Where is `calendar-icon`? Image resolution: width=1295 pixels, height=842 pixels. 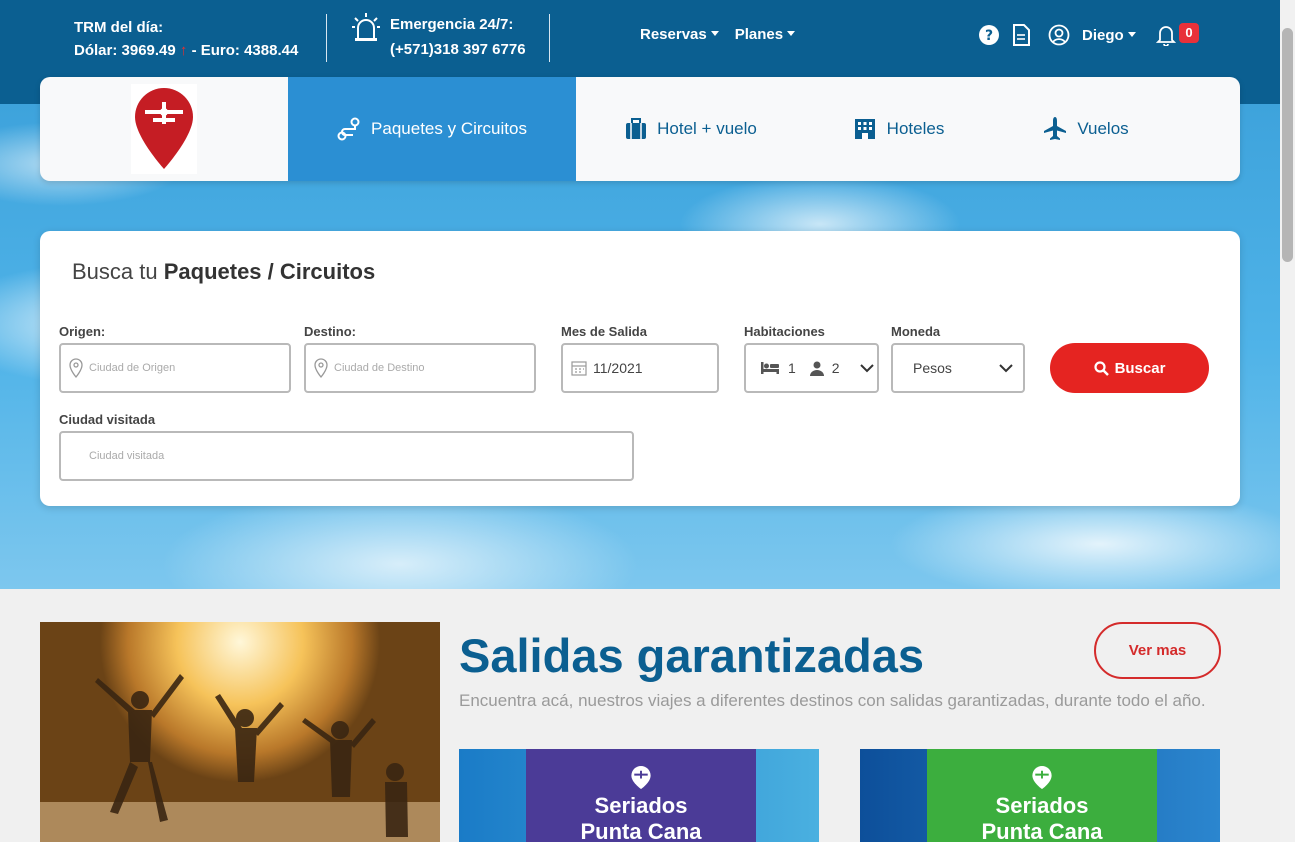 calendar-icon is located at coordinates (579, 368).